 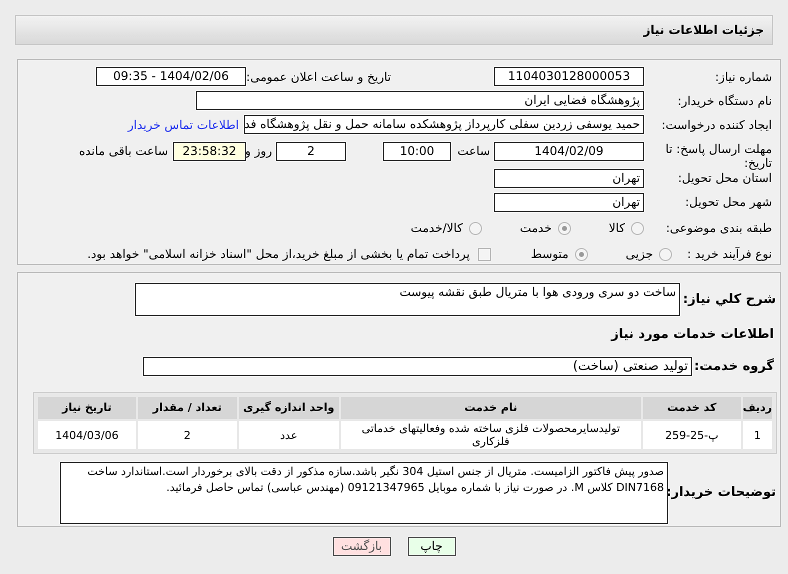 I want to click on radio-label: جزیی, so click(x=639, y=255).